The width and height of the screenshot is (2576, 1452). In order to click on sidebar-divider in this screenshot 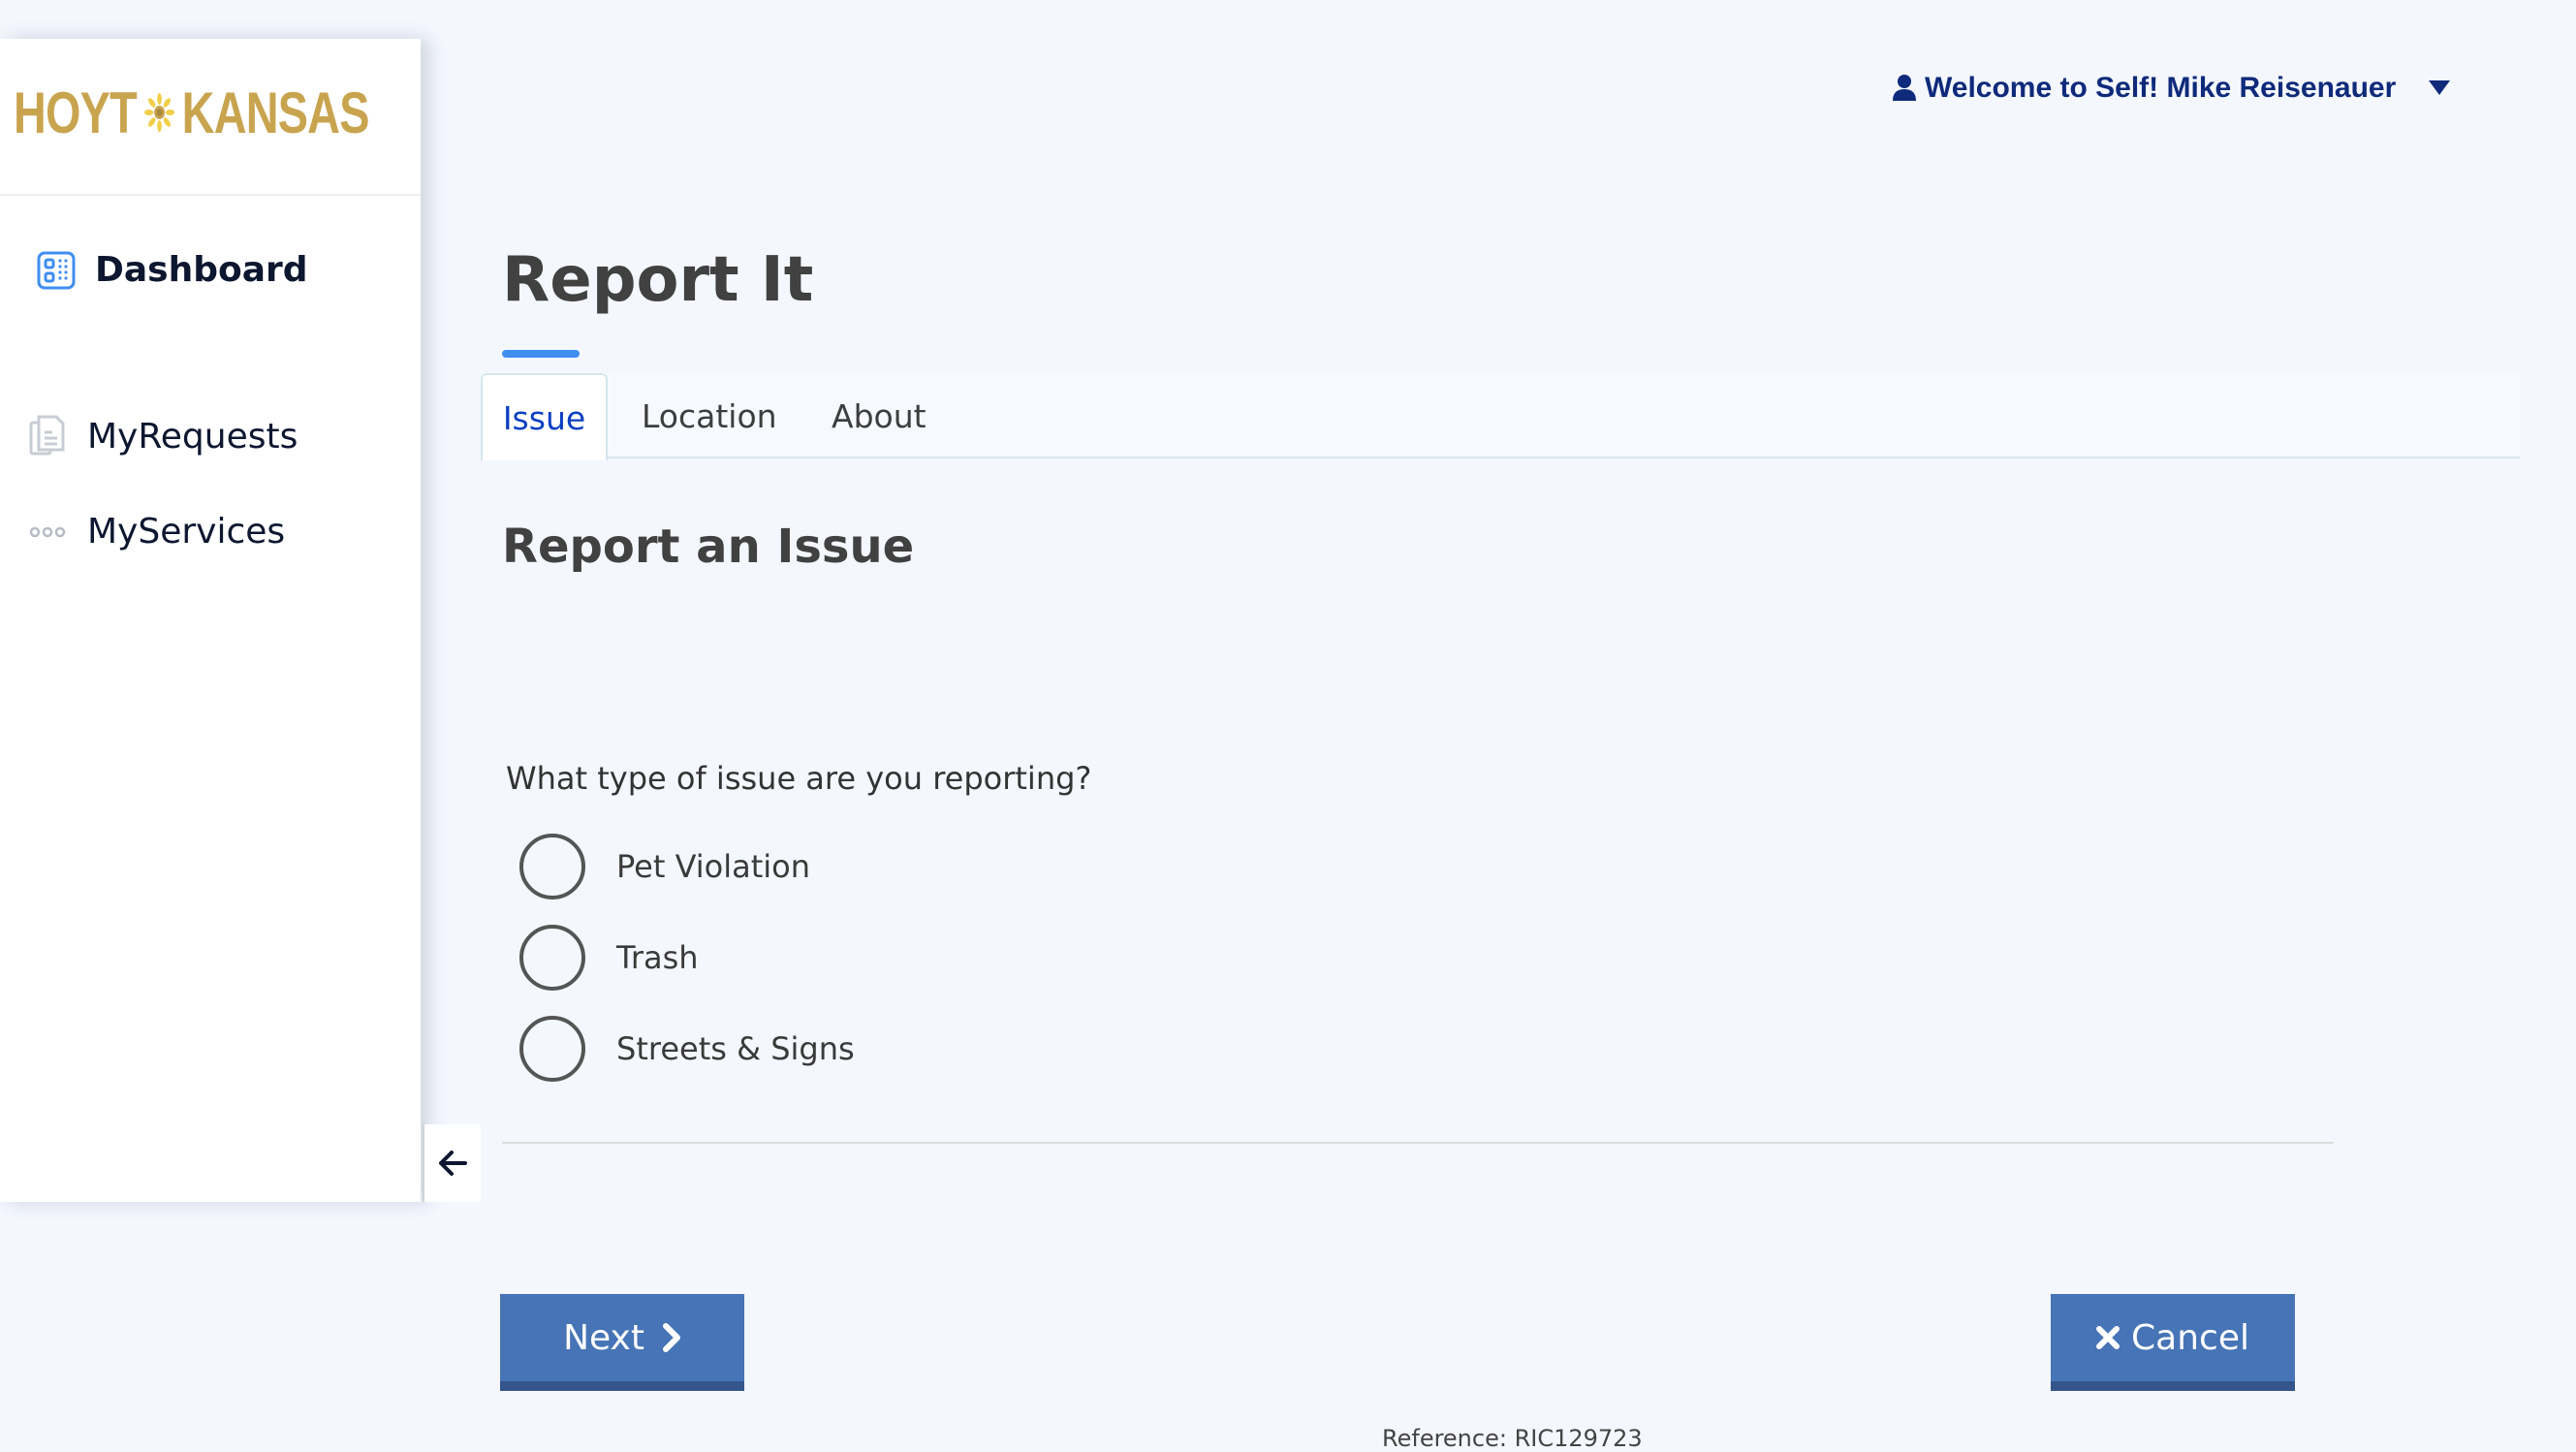, I will do `click(210, 195)`.